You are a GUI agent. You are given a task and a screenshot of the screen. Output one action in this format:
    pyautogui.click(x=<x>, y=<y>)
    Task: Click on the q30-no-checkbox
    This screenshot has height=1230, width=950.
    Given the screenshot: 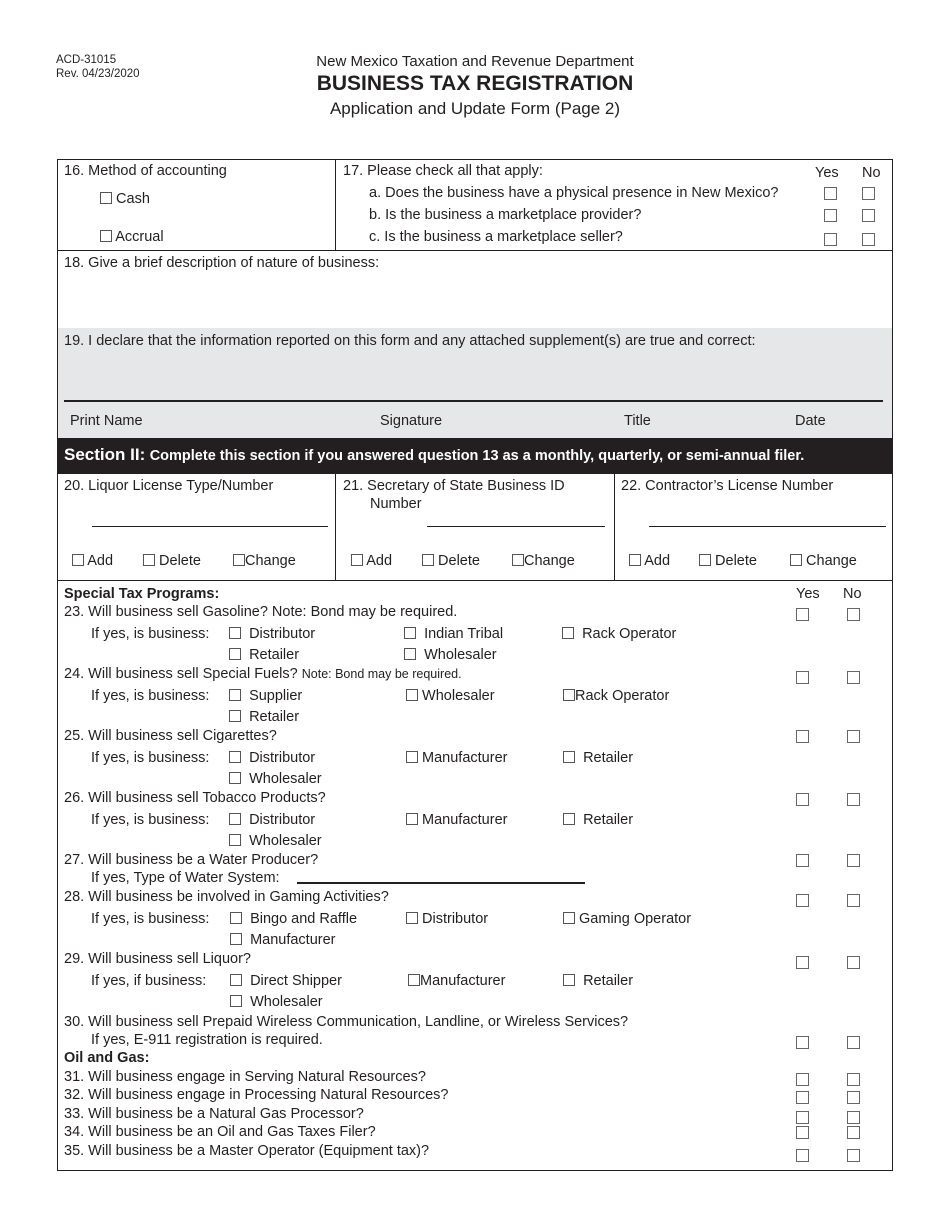 What is the action you would take?
    pyautogui.click(x=853, y=1042)
    